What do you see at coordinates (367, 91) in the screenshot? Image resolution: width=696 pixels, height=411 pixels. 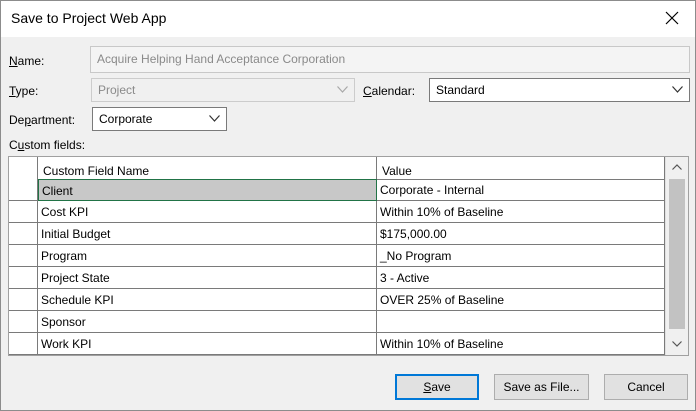 I see `calendar-label-access-key: C` at bounding box center [367, 91].